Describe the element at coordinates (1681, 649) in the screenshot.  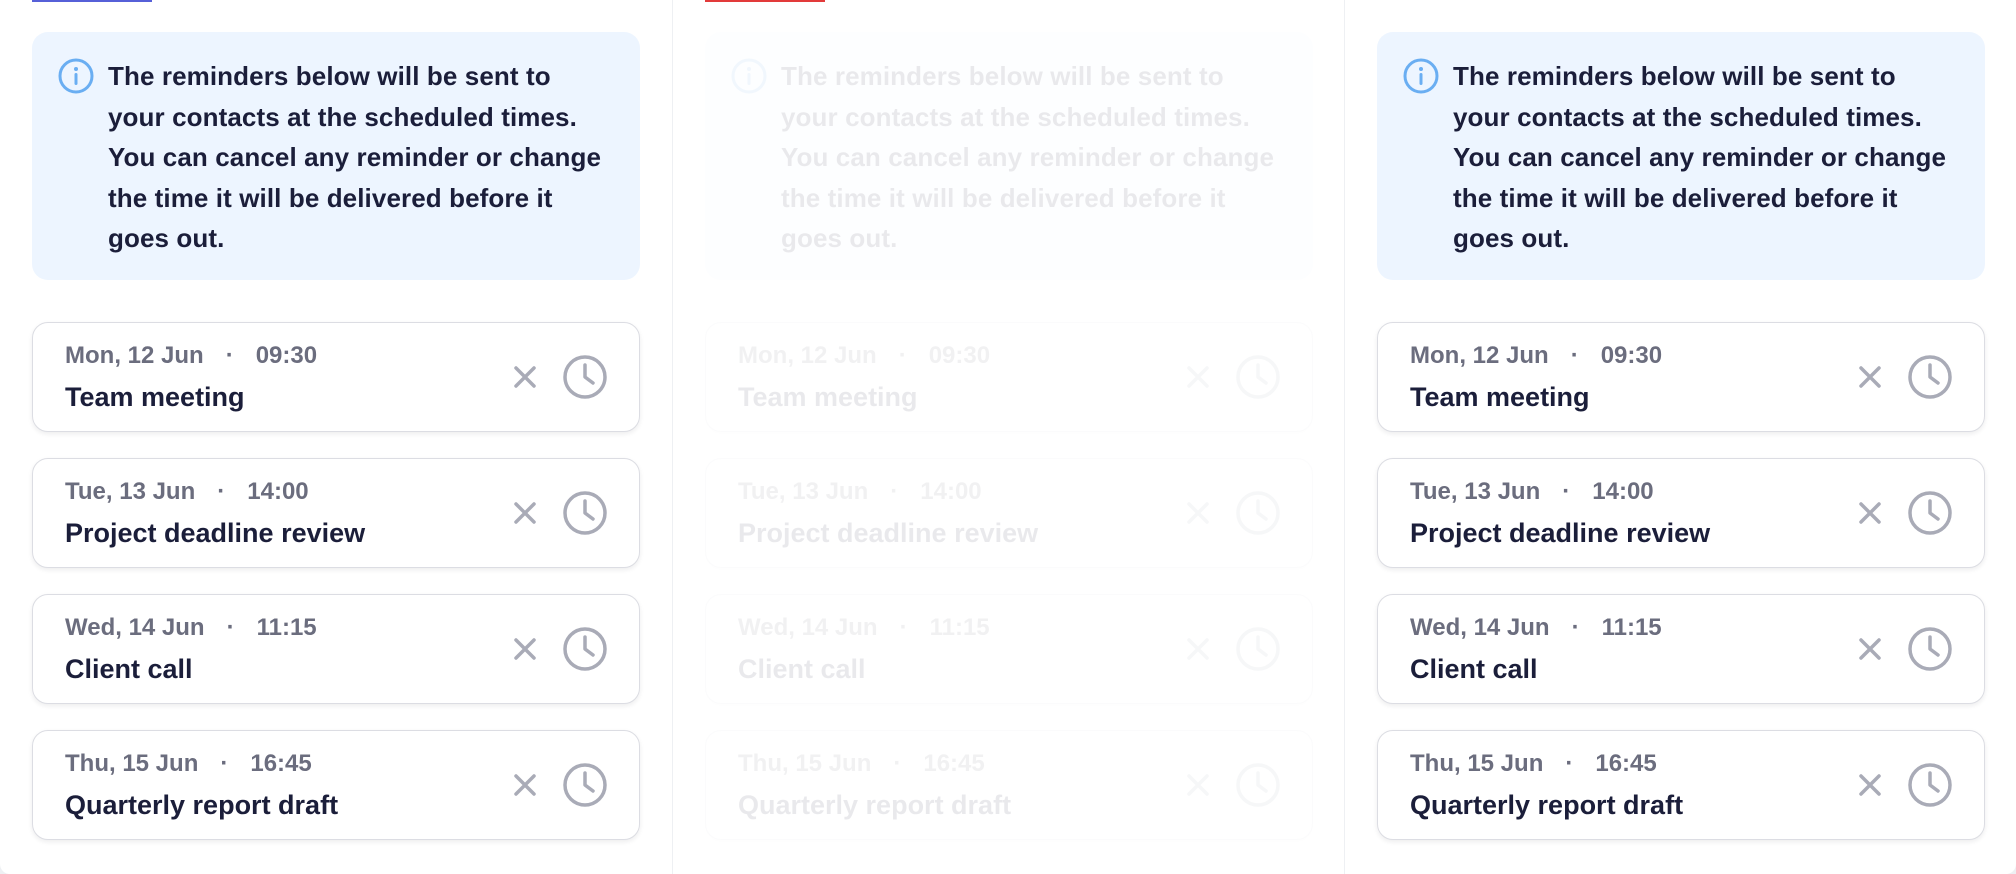
I see `reminder-card: Wed, 14 Jun · 11:15 Client call` at that location.